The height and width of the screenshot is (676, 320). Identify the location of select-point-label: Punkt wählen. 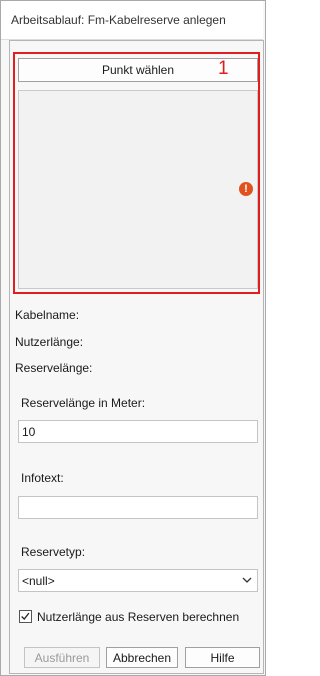
(138, 70).